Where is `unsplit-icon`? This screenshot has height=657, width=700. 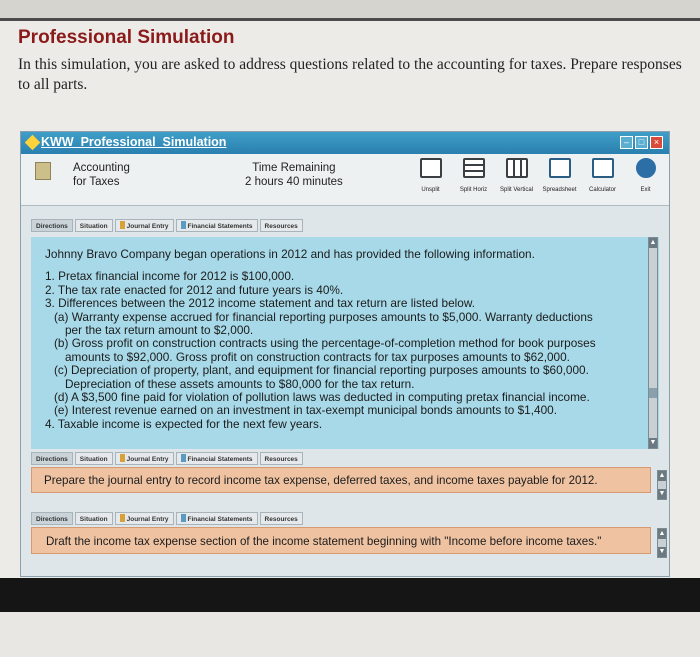 unsplit-icon is located at coordinates (430, 168).